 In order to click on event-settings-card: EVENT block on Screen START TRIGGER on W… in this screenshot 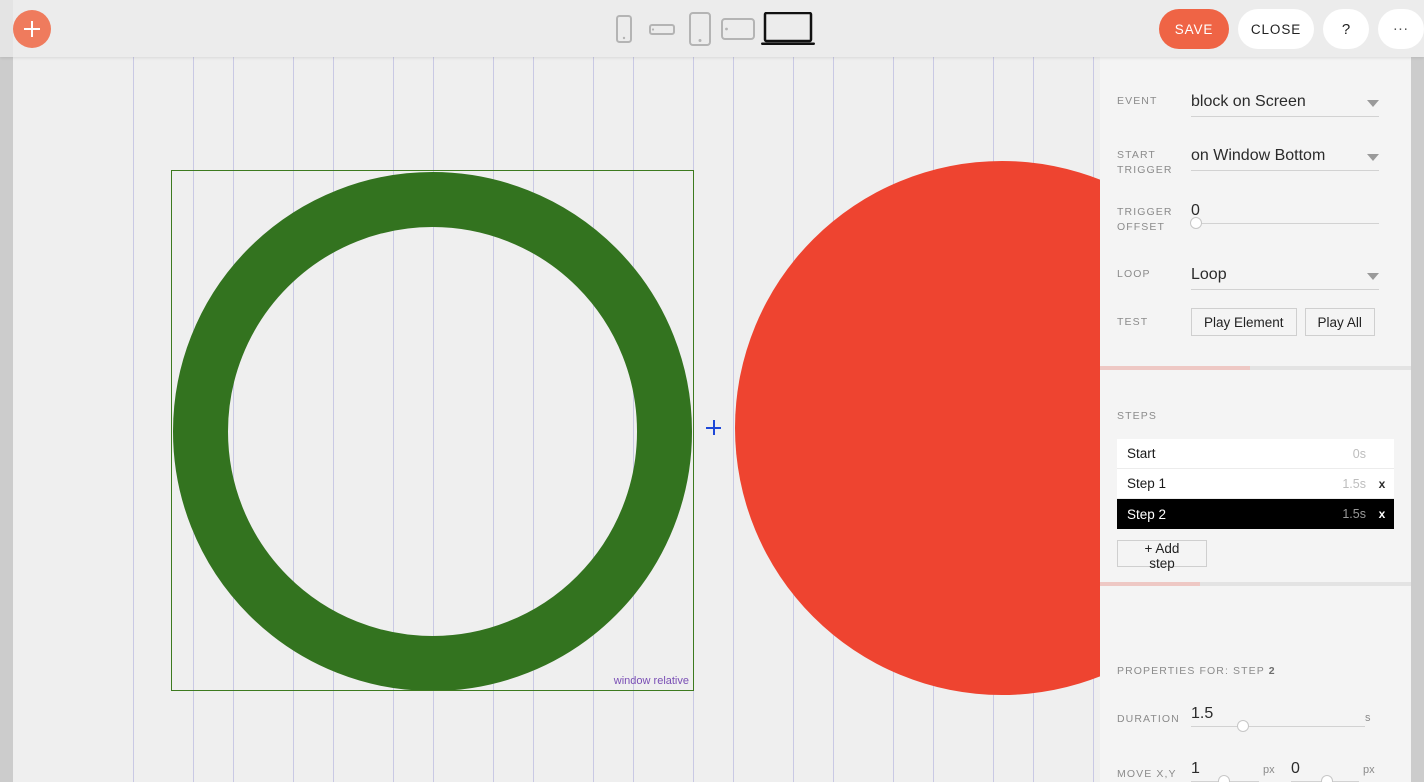, I will do `click(1255, 212)`.